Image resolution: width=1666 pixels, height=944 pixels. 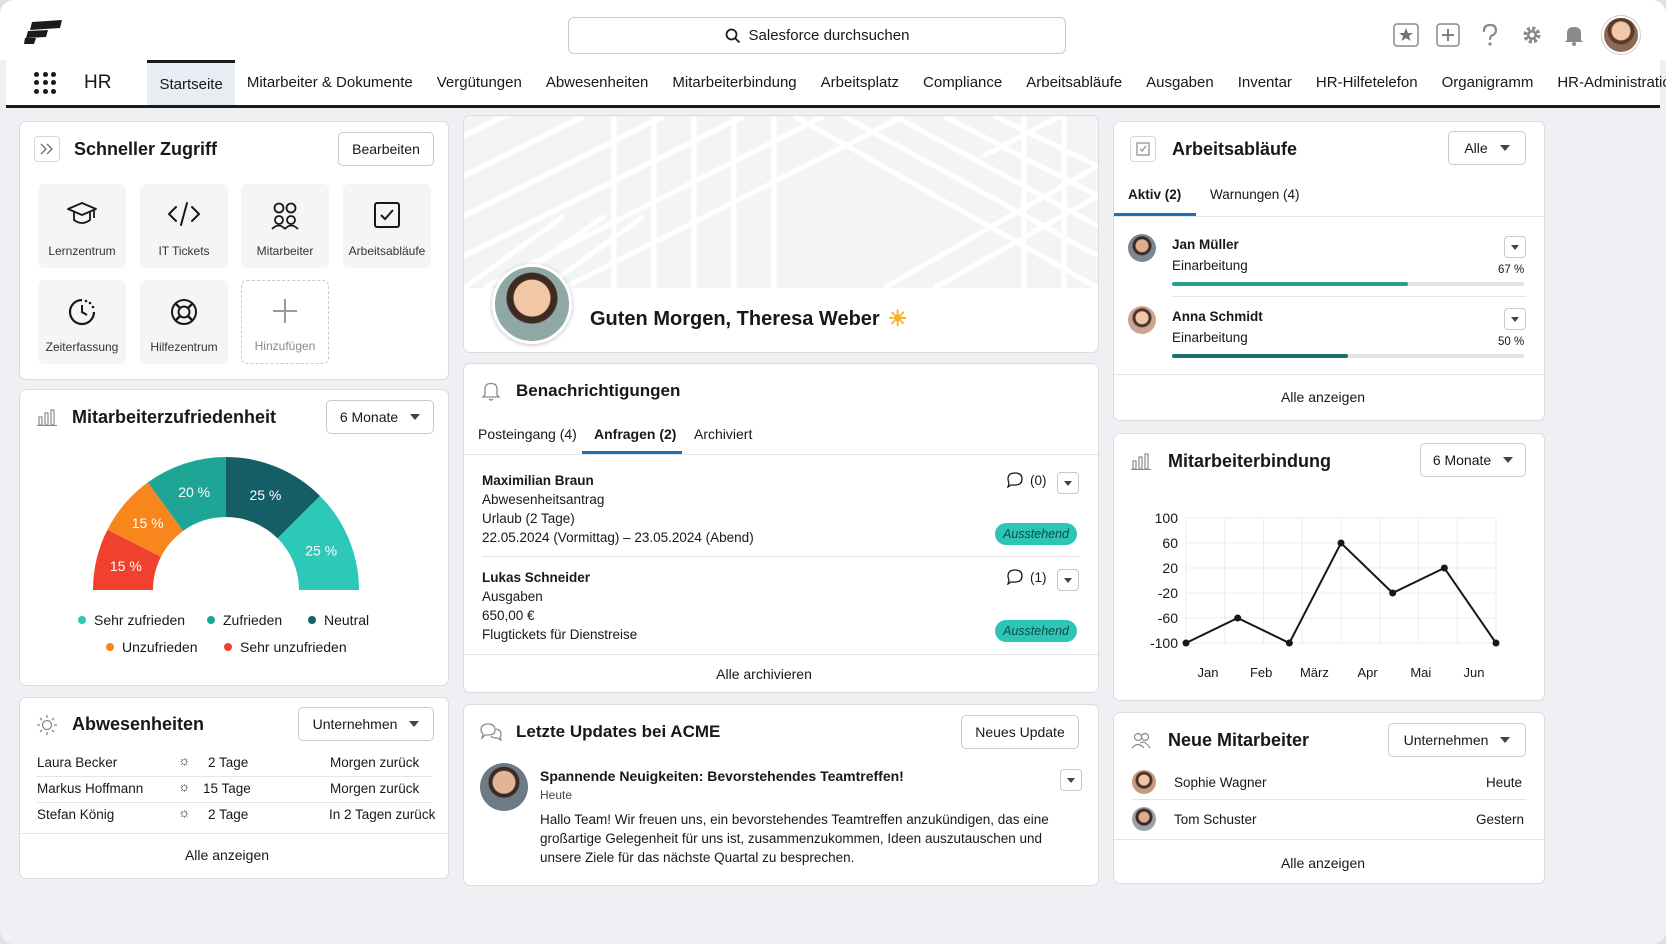 I want to click on tab-warnungen: Warnungen (4), so click(x=1255, y=194).